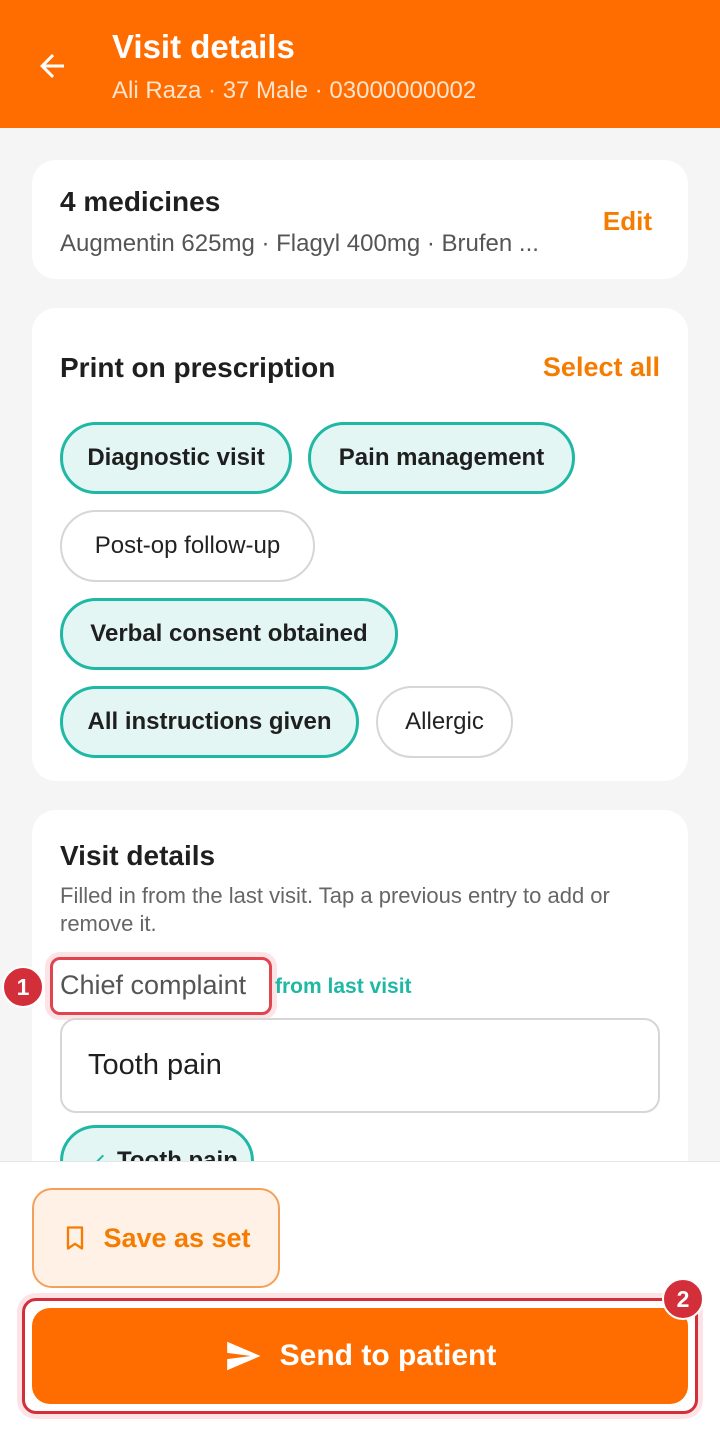 This screenshot has width=720, height=1435. Describe the element at coordinates (388, 1355) in the screenshot. I see `send-to-patient-label: Send to patient` at that location.